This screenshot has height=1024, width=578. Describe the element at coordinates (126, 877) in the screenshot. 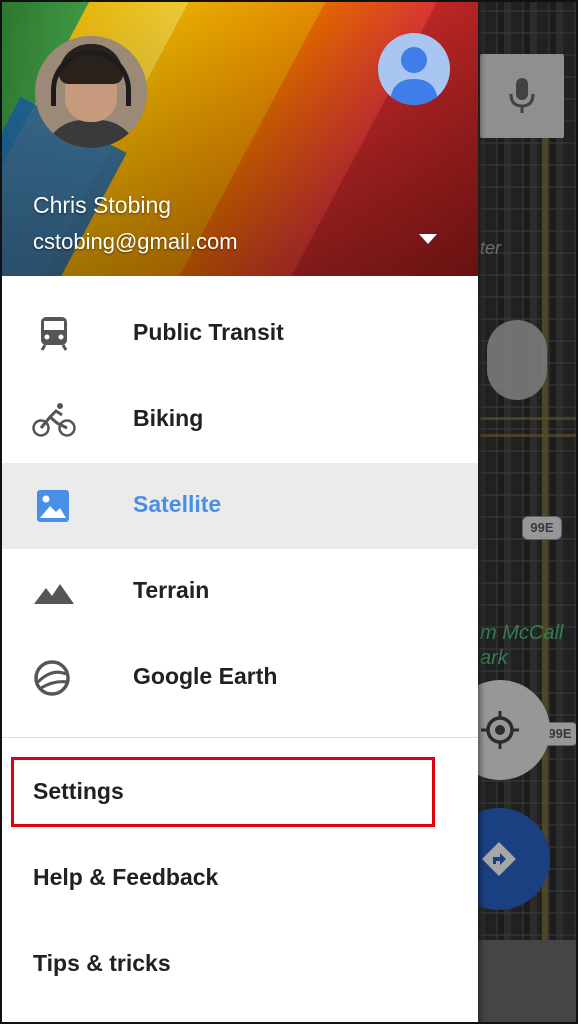

I see `menu-item-label: Help & Feedback` at that location.